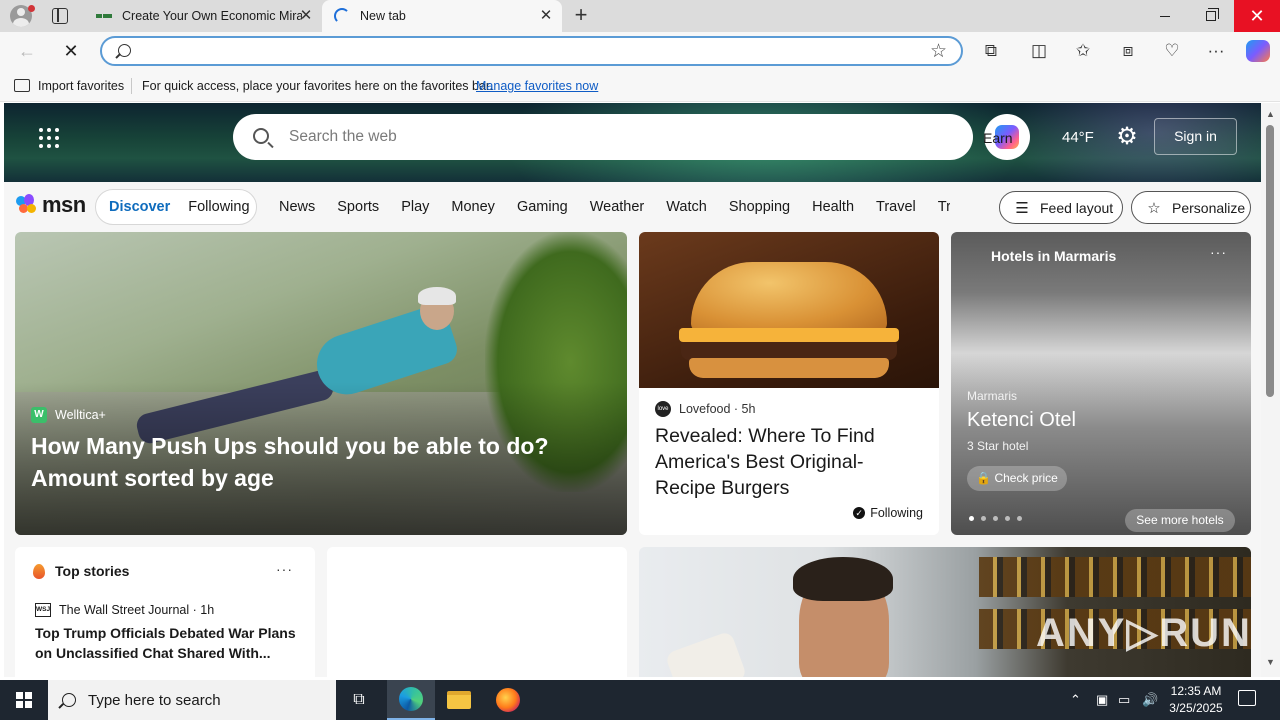 The image size is (1280, 720). What do you see at coordinates (1270, 662) in the screenshot?
I see `scroll-down-arrow-icon: ▼` at bounding box center [1270, 662].